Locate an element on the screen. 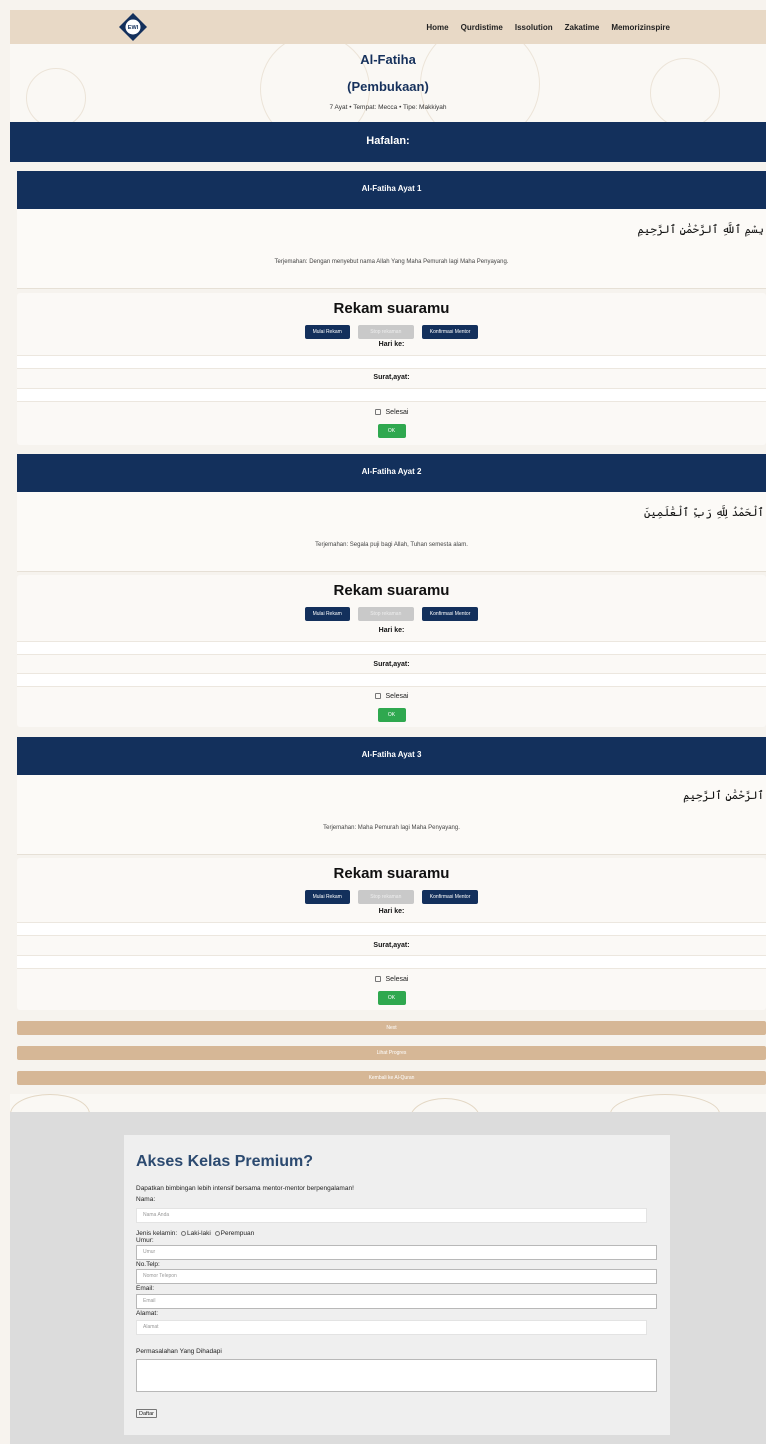 The width and height of the screenshot is (766, 1444). gender-female-label: Perempuan is located at coordinates (237, 1233).